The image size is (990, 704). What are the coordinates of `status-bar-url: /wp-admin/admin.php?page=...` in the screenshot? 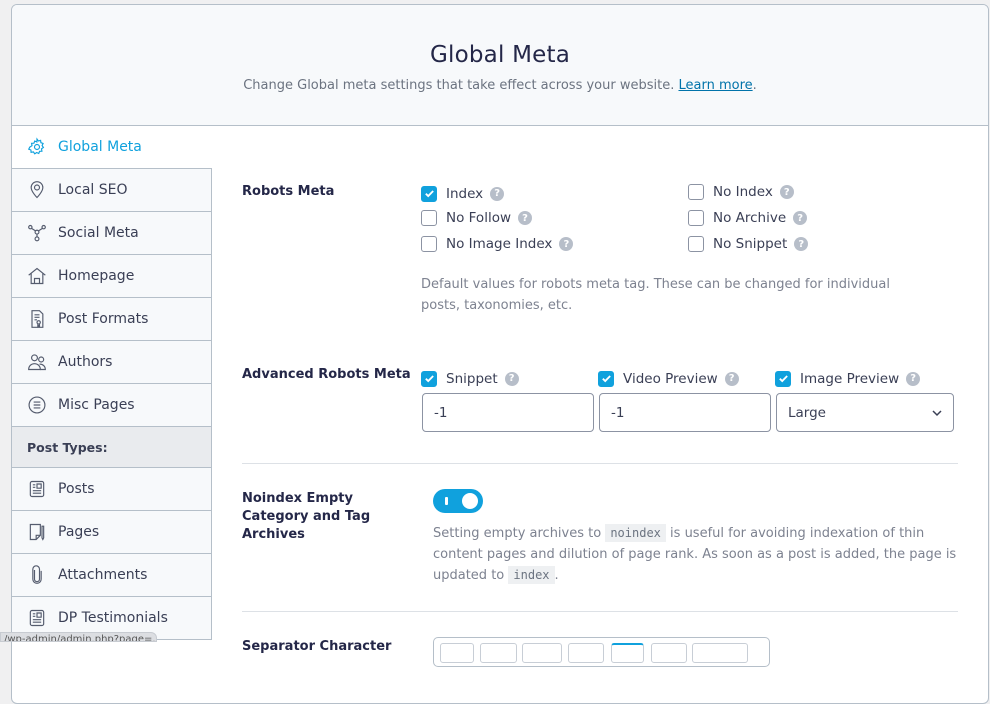 It's located at (78, 637).